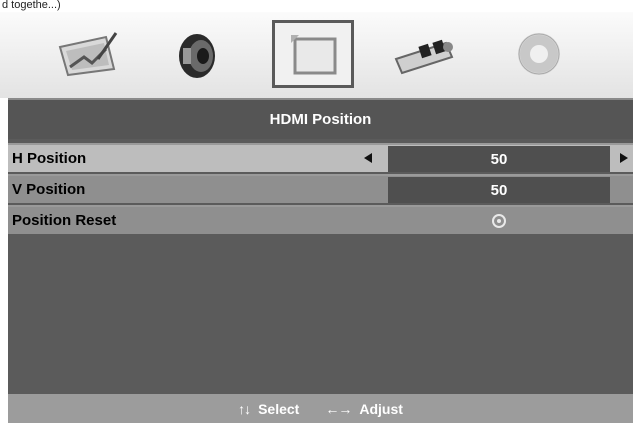 The image size is (633, 423). What do you see at coordinates (338, 408) in the screenshot?
I see `left-right-arrows-icon: ←→` at bounding box center [338, 408].